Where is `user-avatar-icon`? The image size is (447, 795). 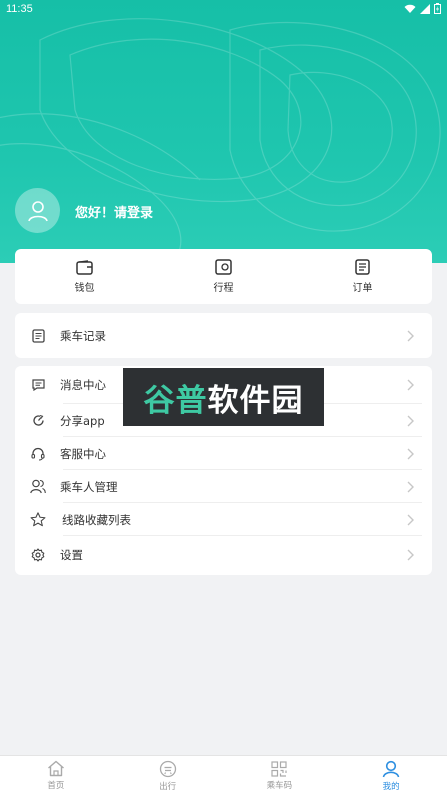
user-avatar-icon is located at coordinates (37, 210).